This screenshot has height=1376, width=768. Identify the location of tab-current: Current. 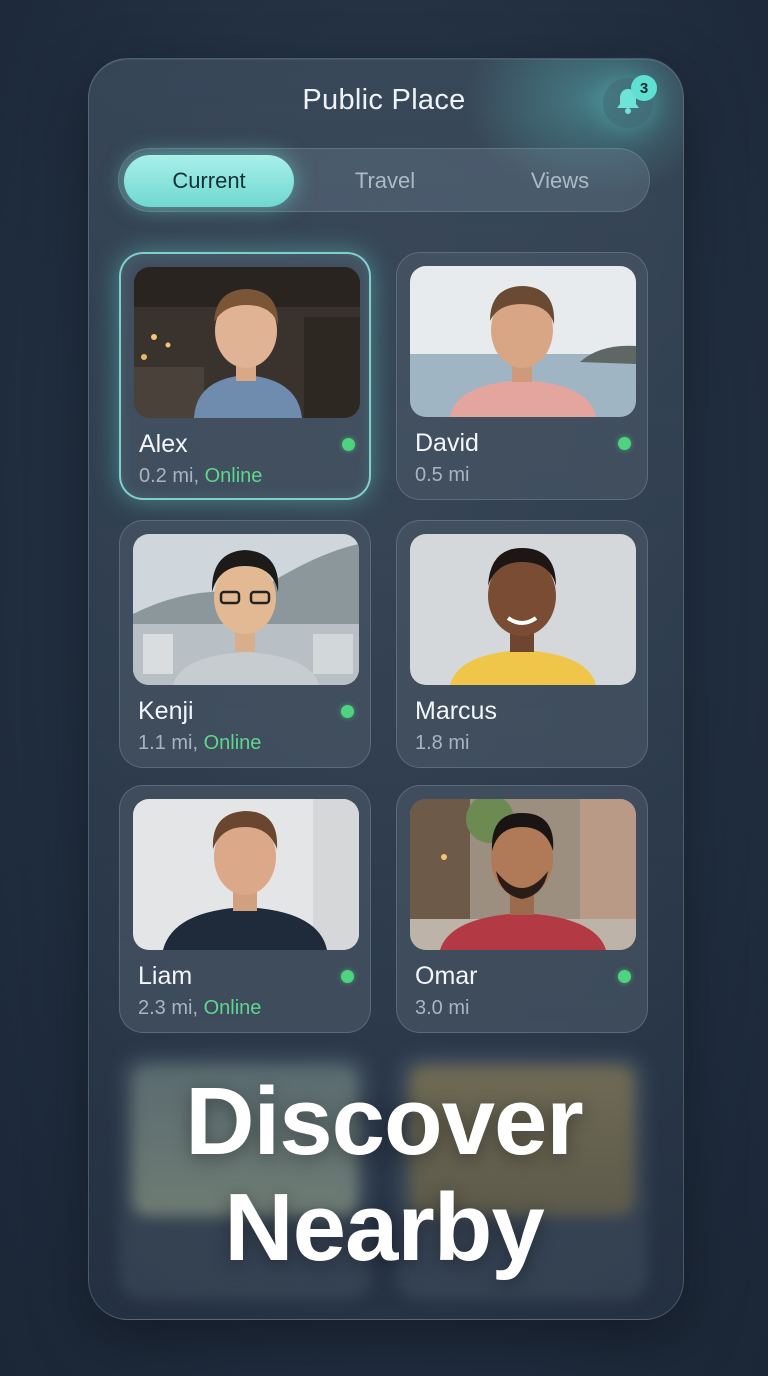
(209, 181).